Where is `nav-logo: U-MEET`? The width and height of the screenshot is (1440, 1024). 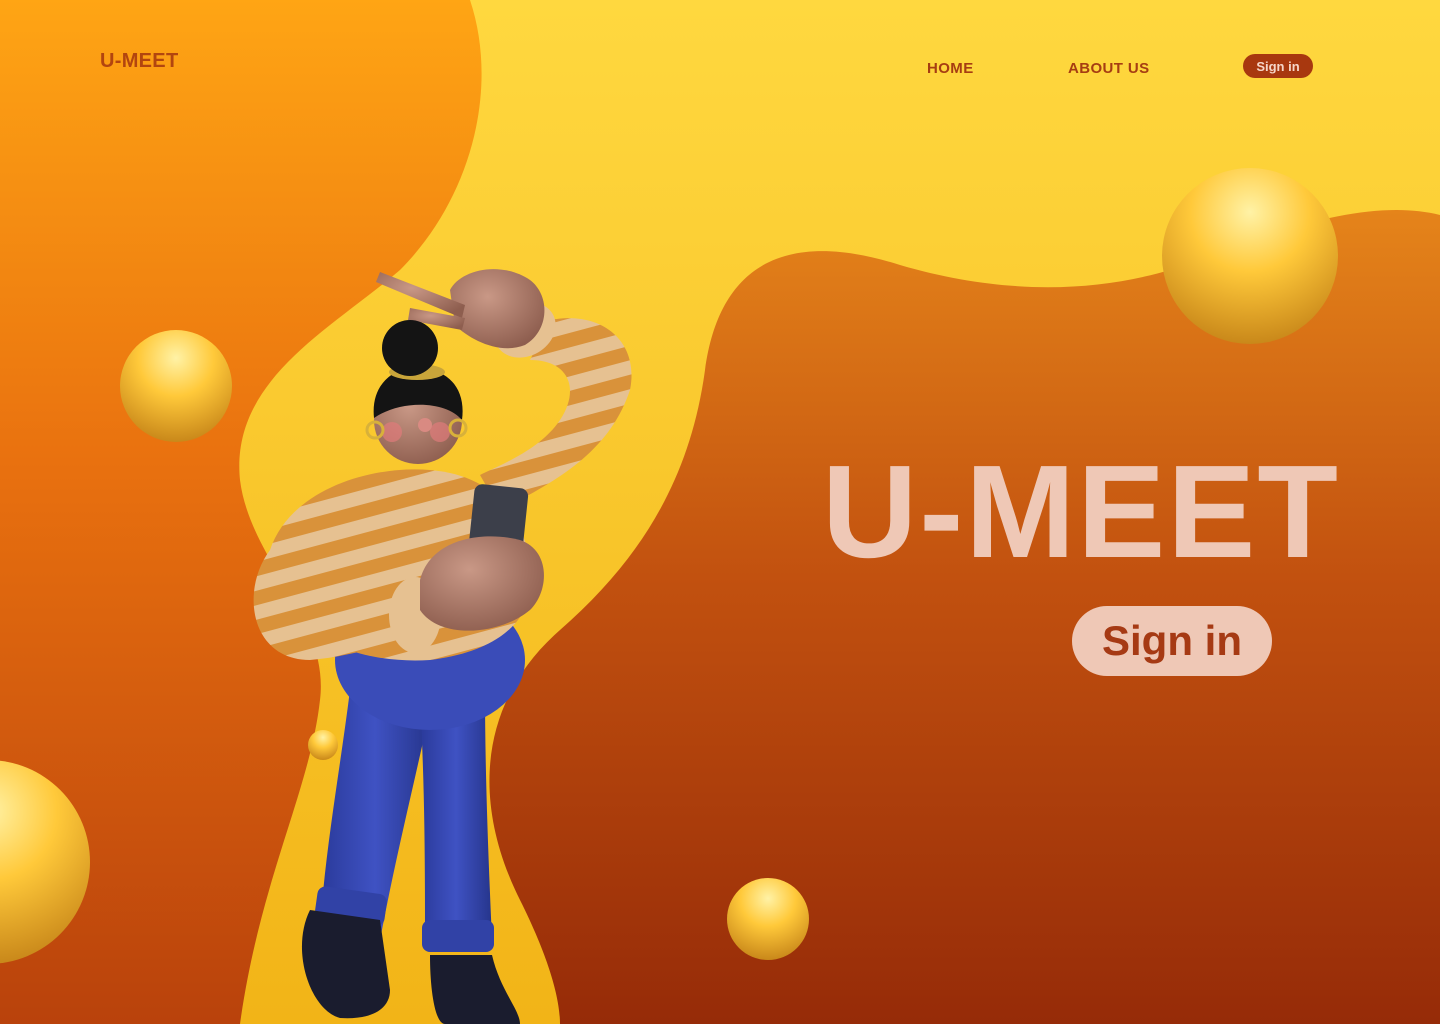
nav-logo: U-MEET is located at coordinates (139, 61).